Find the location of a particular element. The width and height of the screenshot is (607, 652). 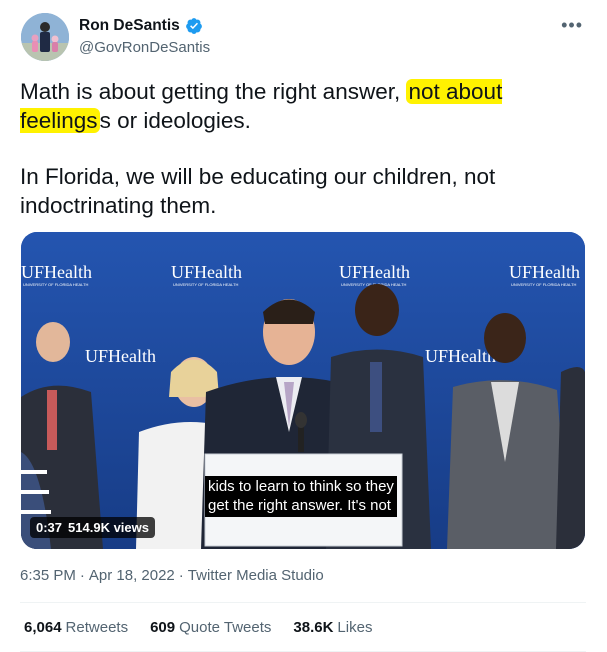

tweet-text-part: Math is about getting the right answer, is located at coordinates (213, 91).